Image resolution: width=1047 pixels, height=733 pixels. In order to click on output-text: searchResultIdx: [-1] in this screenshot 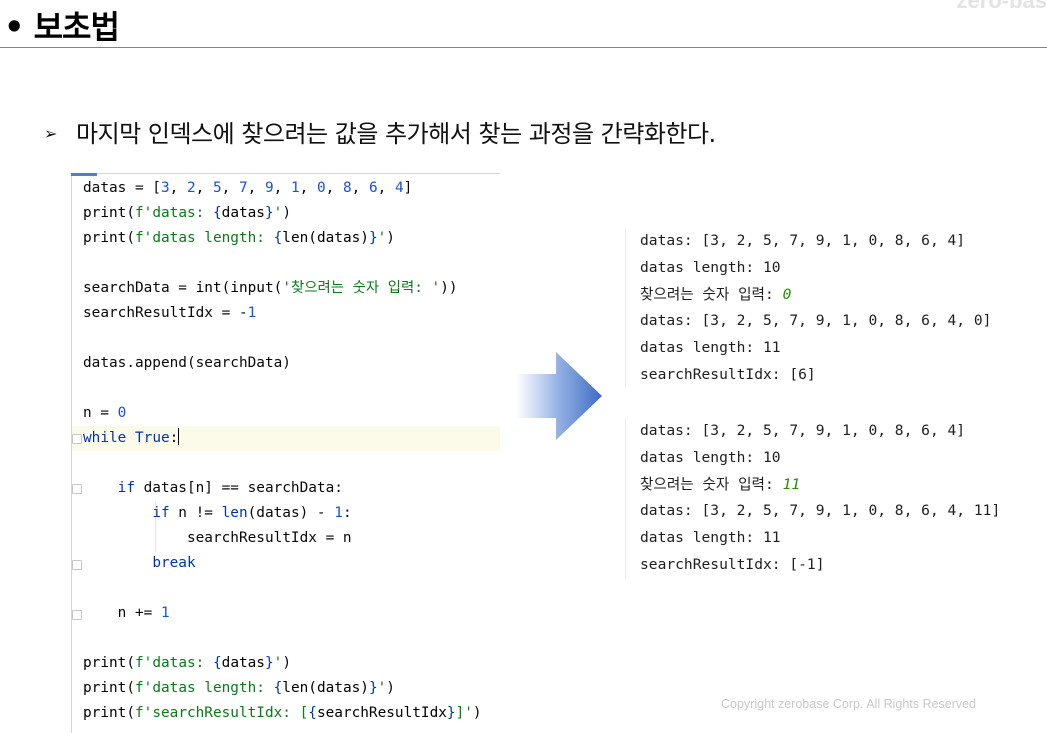, I will do `click(732, 564)`.